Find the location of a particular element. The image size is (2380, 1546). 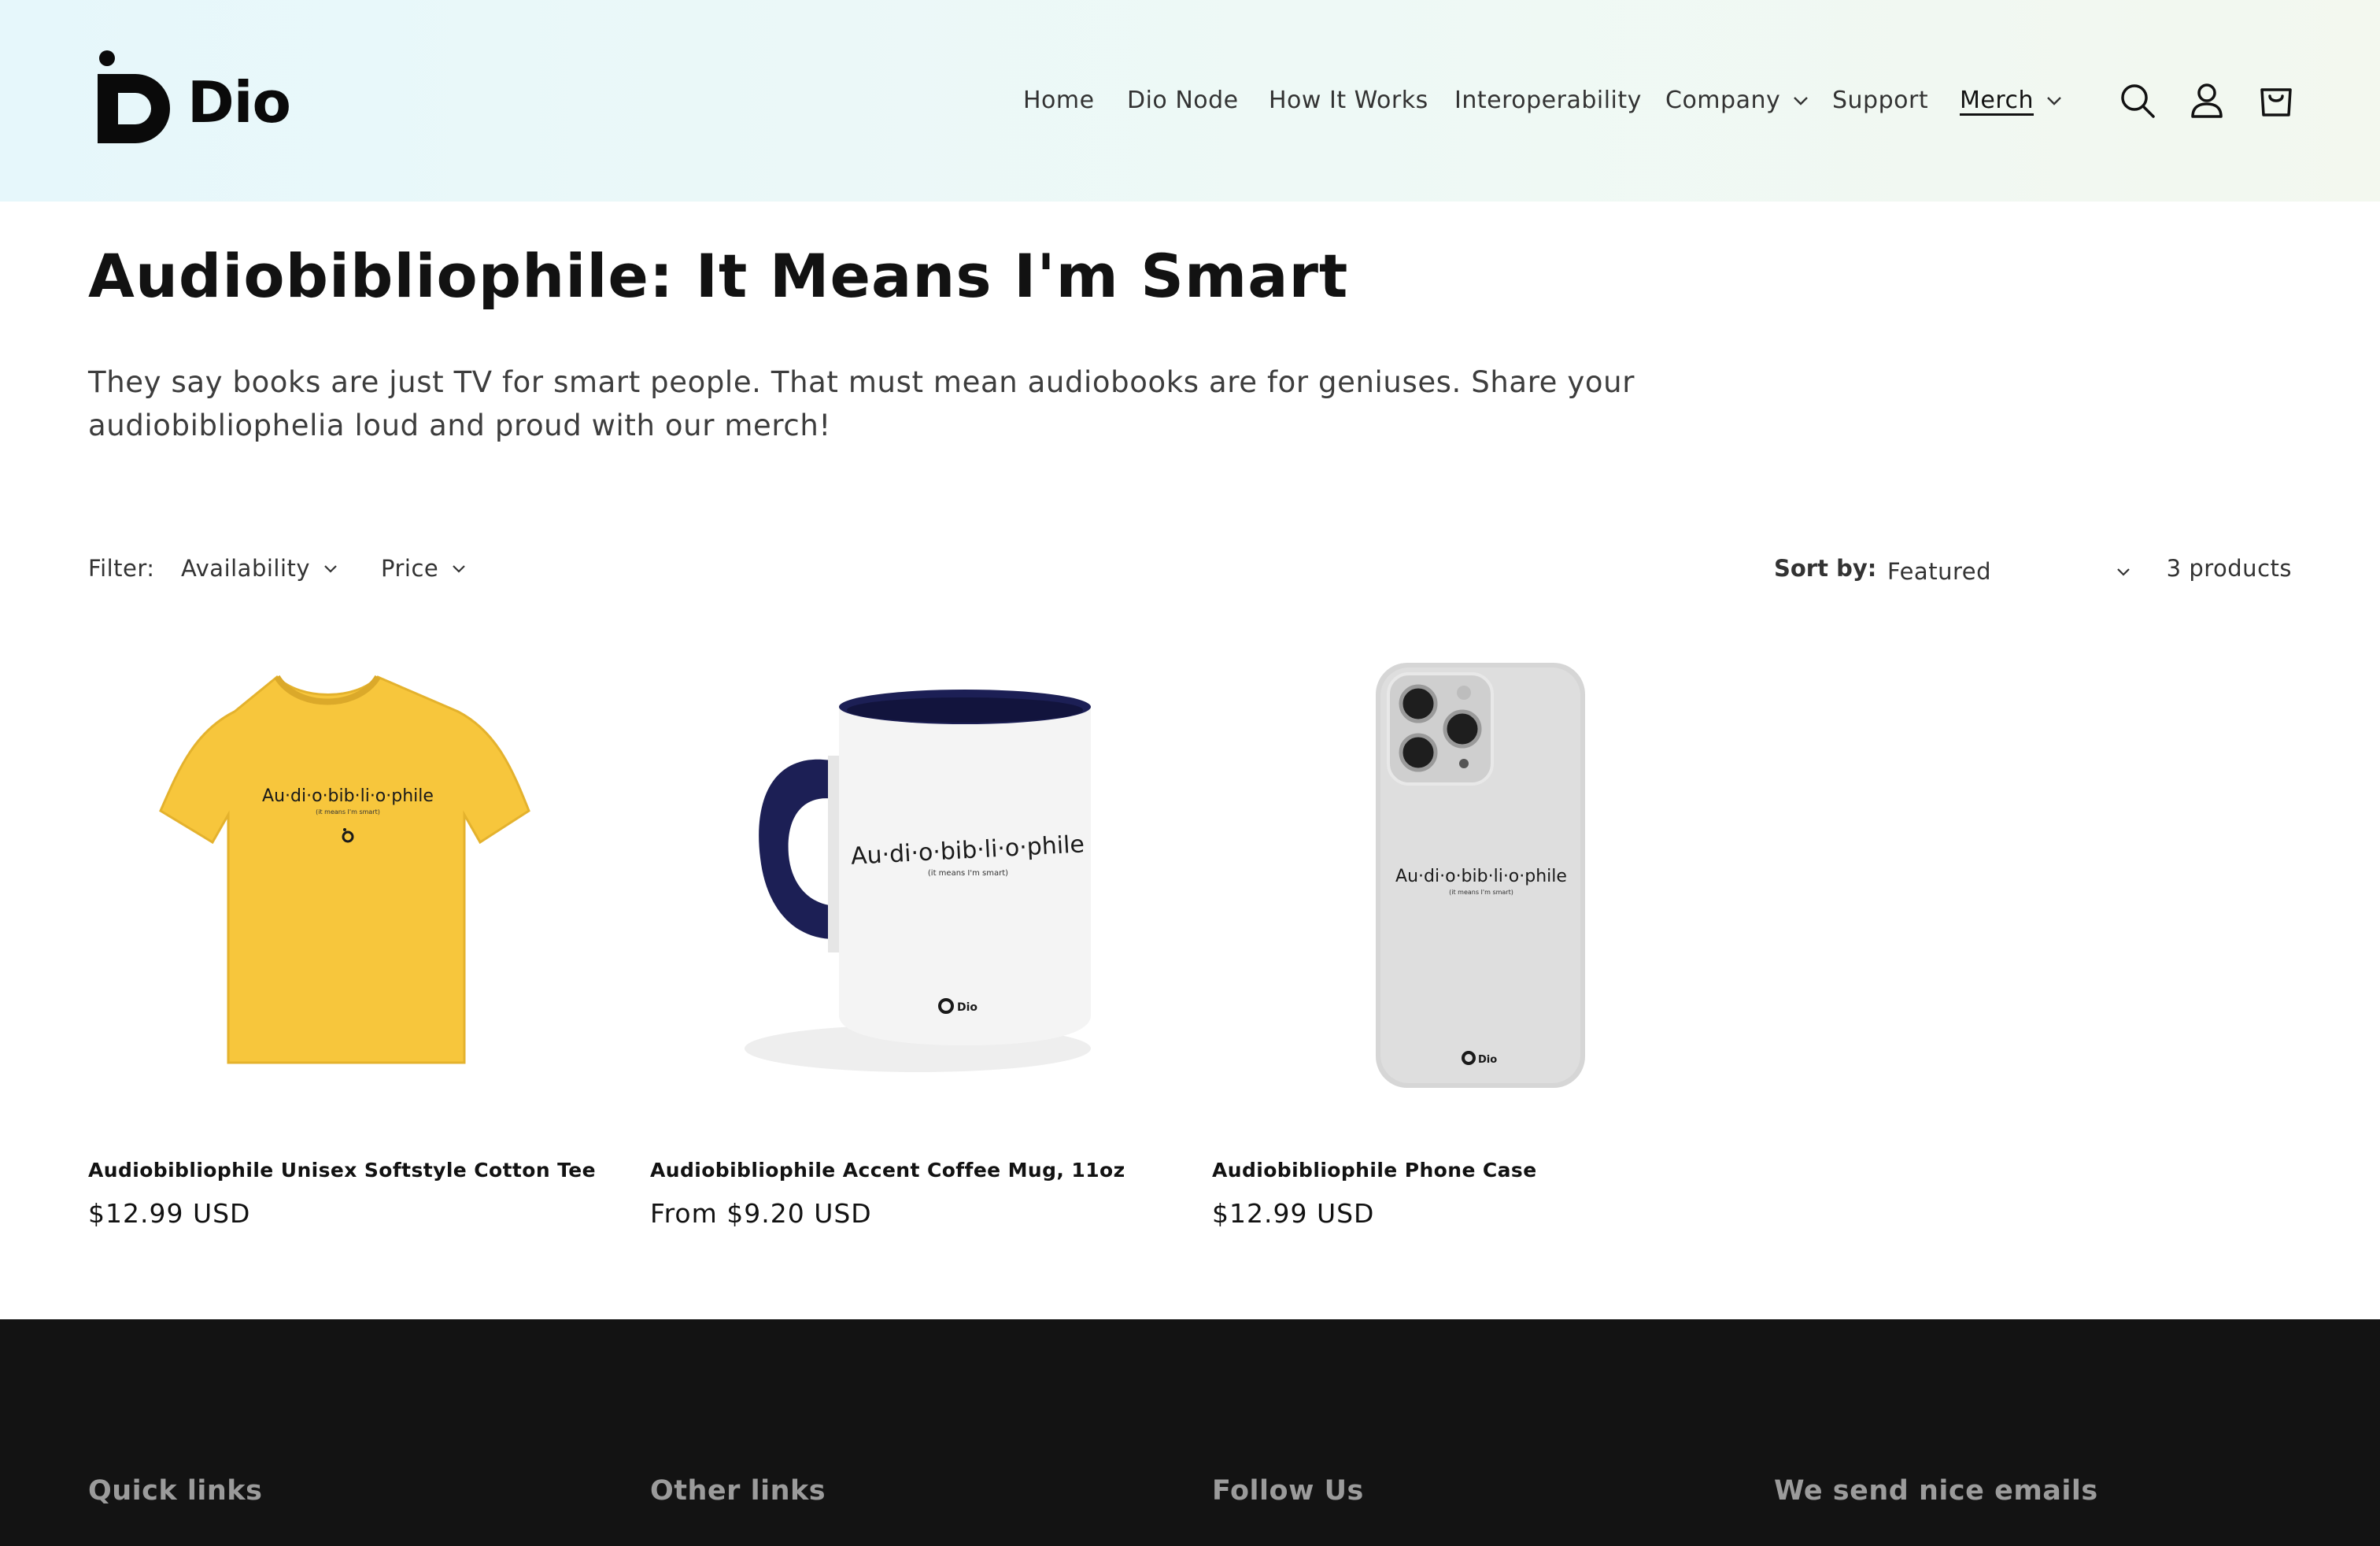

nav-merch: Merch is located at coordinates (2011, 101).